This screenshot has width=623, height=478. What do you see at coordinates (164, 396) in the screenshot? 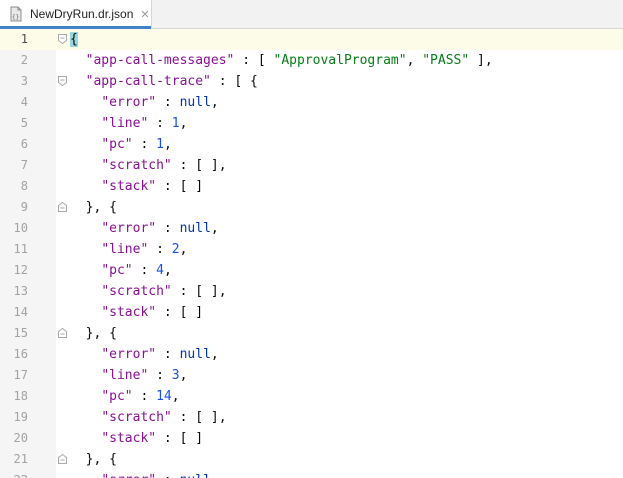
I see `code-token: 14` at bounding box center [164, 396].